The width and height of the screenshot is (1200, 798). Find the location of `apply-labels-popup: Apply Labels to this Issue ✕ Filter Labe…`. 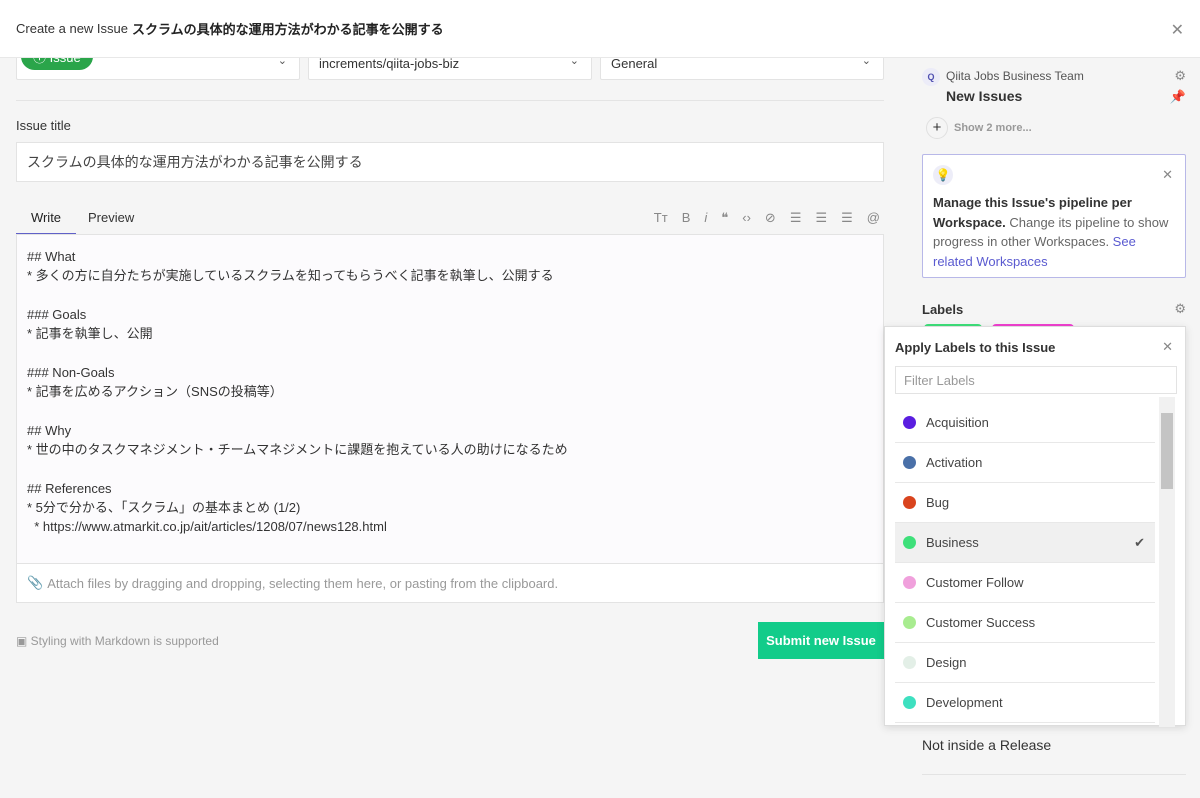

apply-labels-popup: Apply Labels to this Issue ✕ Filter Labe… is located at coordinates (1035, 526).